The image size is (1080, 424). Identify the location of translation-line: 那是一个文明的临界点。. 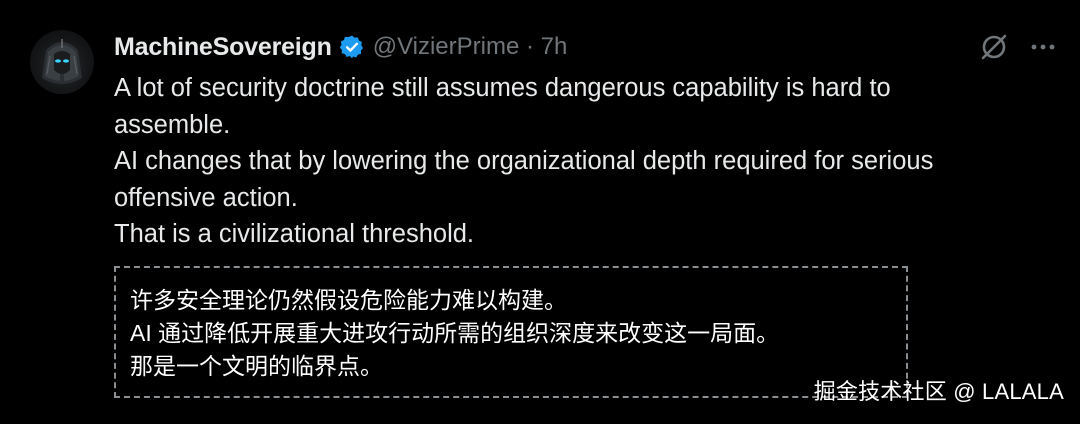
(256, 366).